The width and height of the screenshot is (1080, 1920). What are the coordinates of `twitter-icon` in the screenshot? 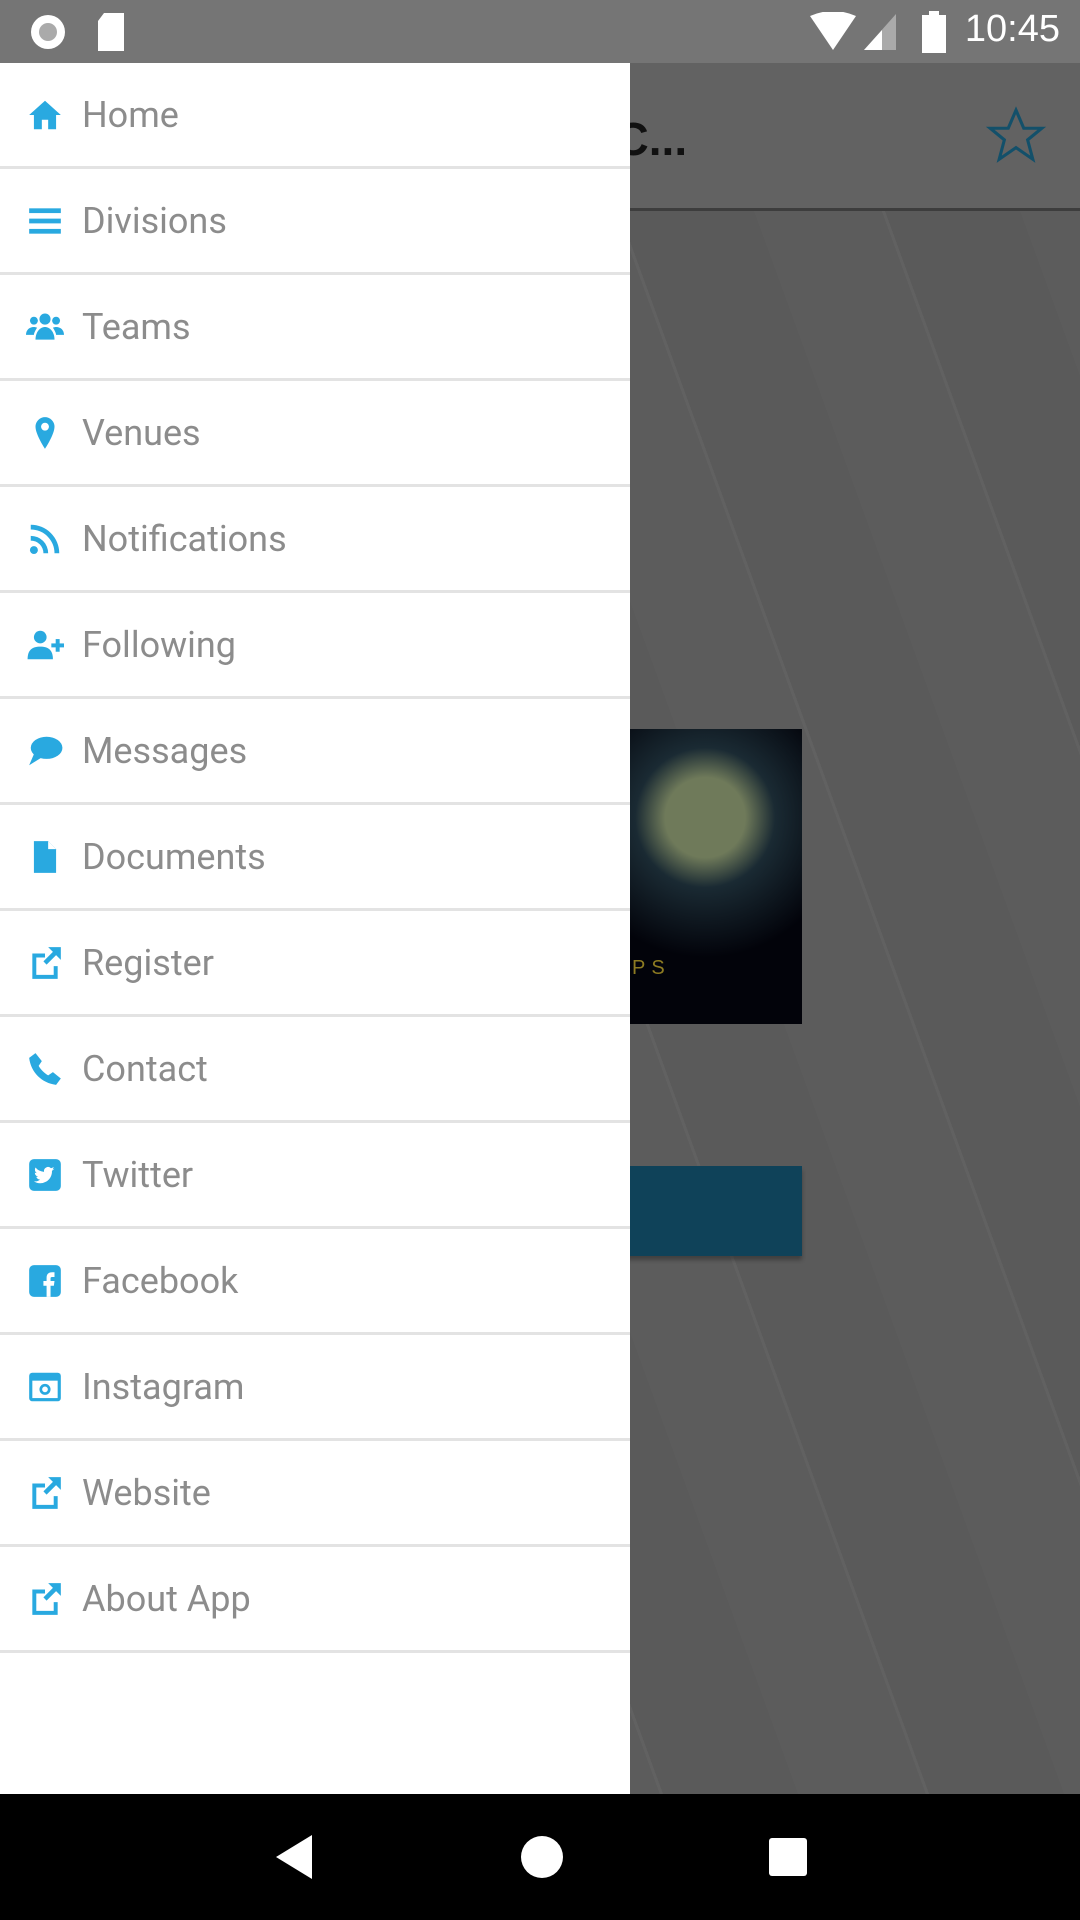 It's located at (55, 1175).